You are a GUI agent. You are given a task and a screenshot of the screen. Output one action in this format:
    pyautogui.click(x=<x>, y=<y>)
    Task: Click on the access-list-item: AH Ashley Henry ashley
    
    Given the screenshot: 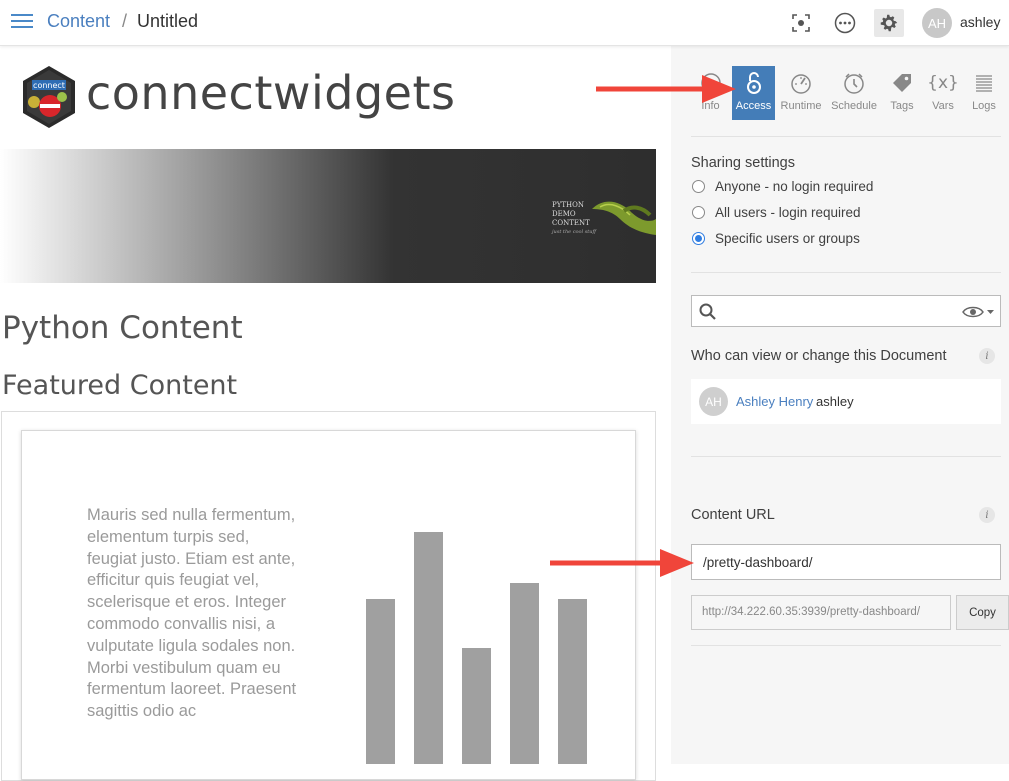 What is the action you would take?
    pyautogui.click(x=846, y=401)
    